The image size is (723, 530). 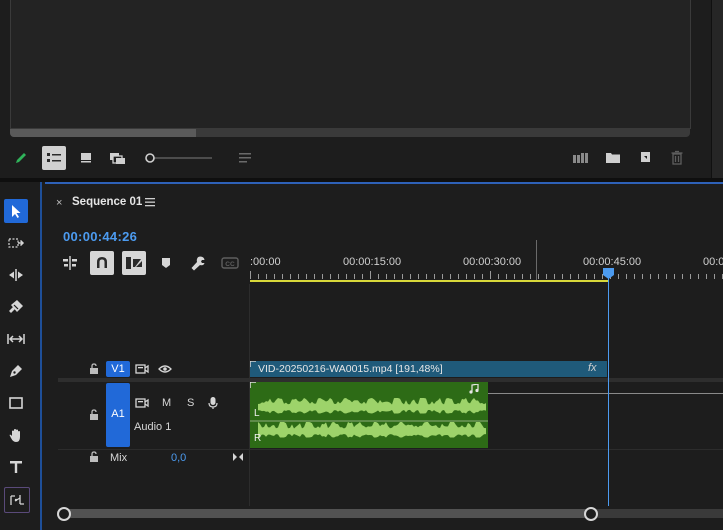 I want to click on v1-track-header, so click(x=153, y=369).